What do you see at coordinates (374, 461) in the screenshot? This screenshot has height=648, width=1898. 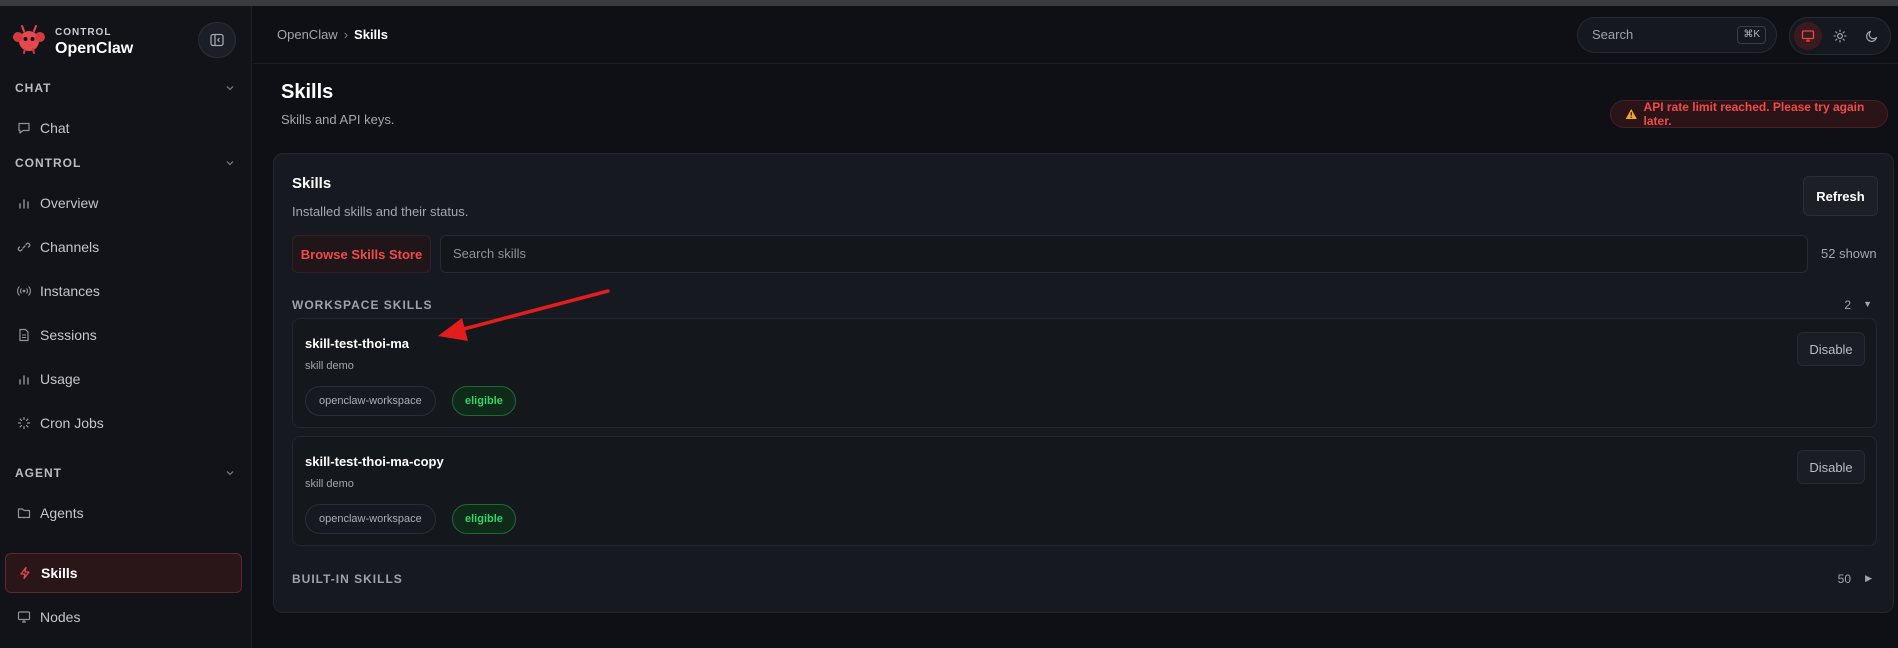 I see `skill-name: skill-test-thoi-ma-copy` at bounding box center [374, 461].